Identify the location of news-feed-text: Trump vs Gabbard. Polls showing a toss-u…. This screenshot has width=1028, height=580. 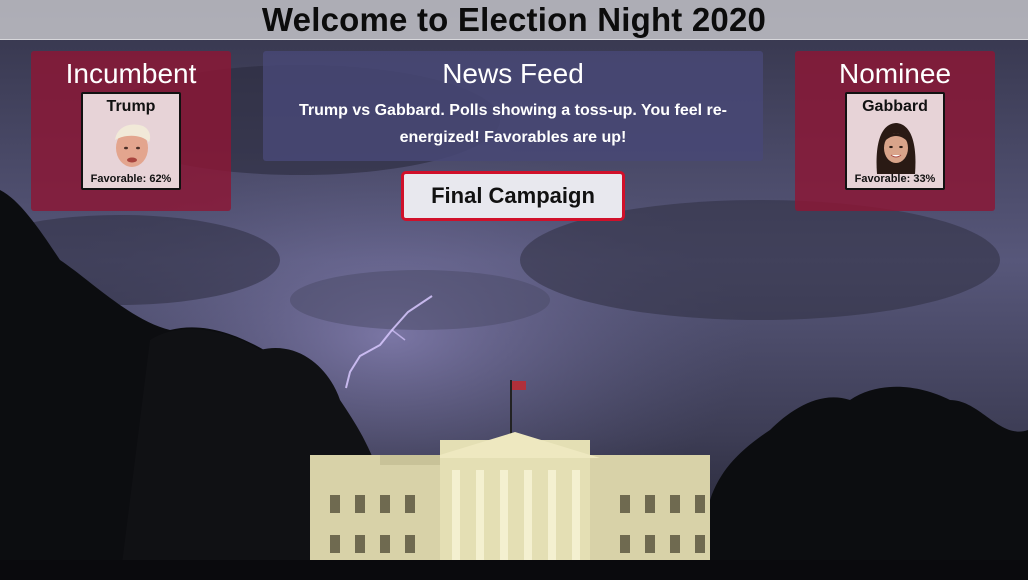
(513, 124).